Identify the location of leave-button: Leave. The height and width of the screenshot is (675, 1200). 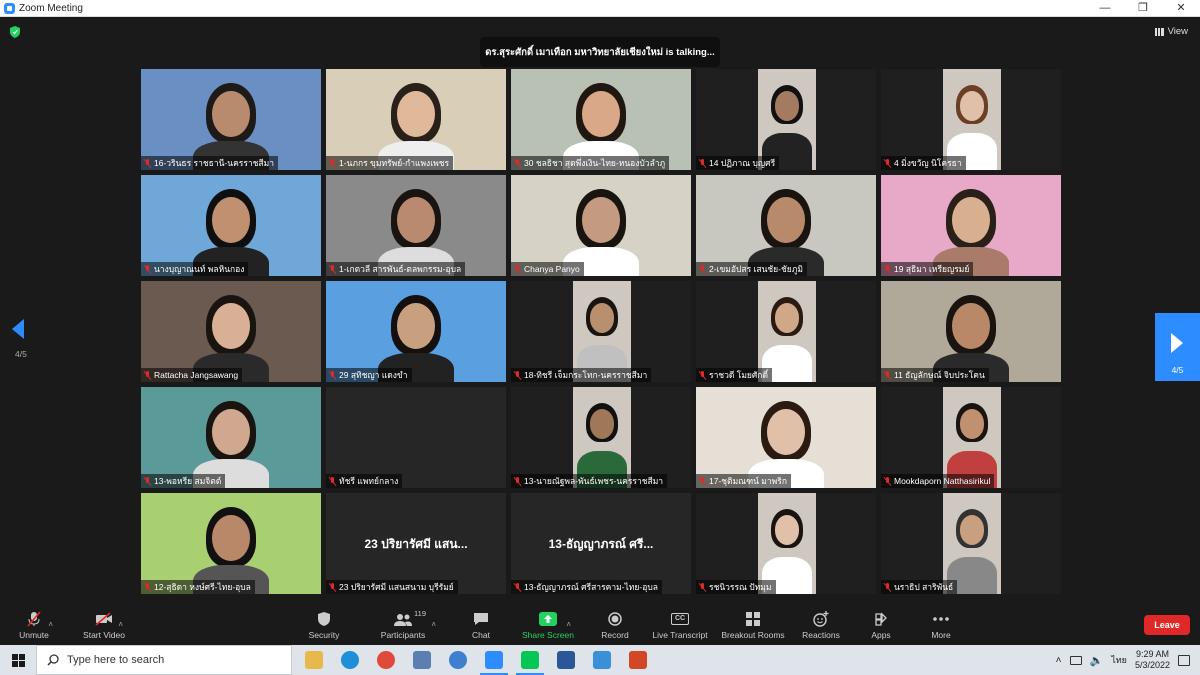
(1167, 625).